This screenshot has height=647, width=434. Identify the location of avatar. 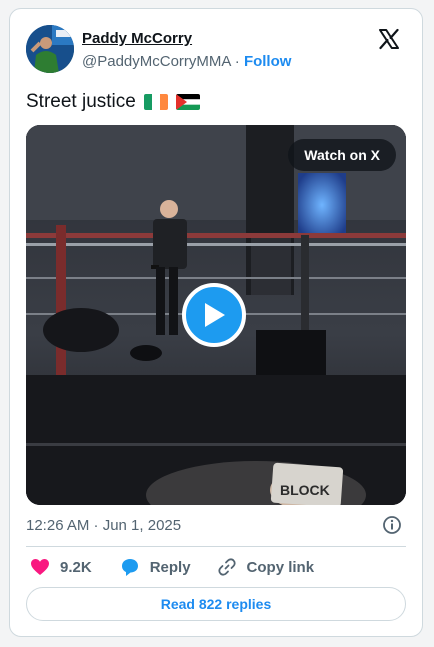
(50, 49).